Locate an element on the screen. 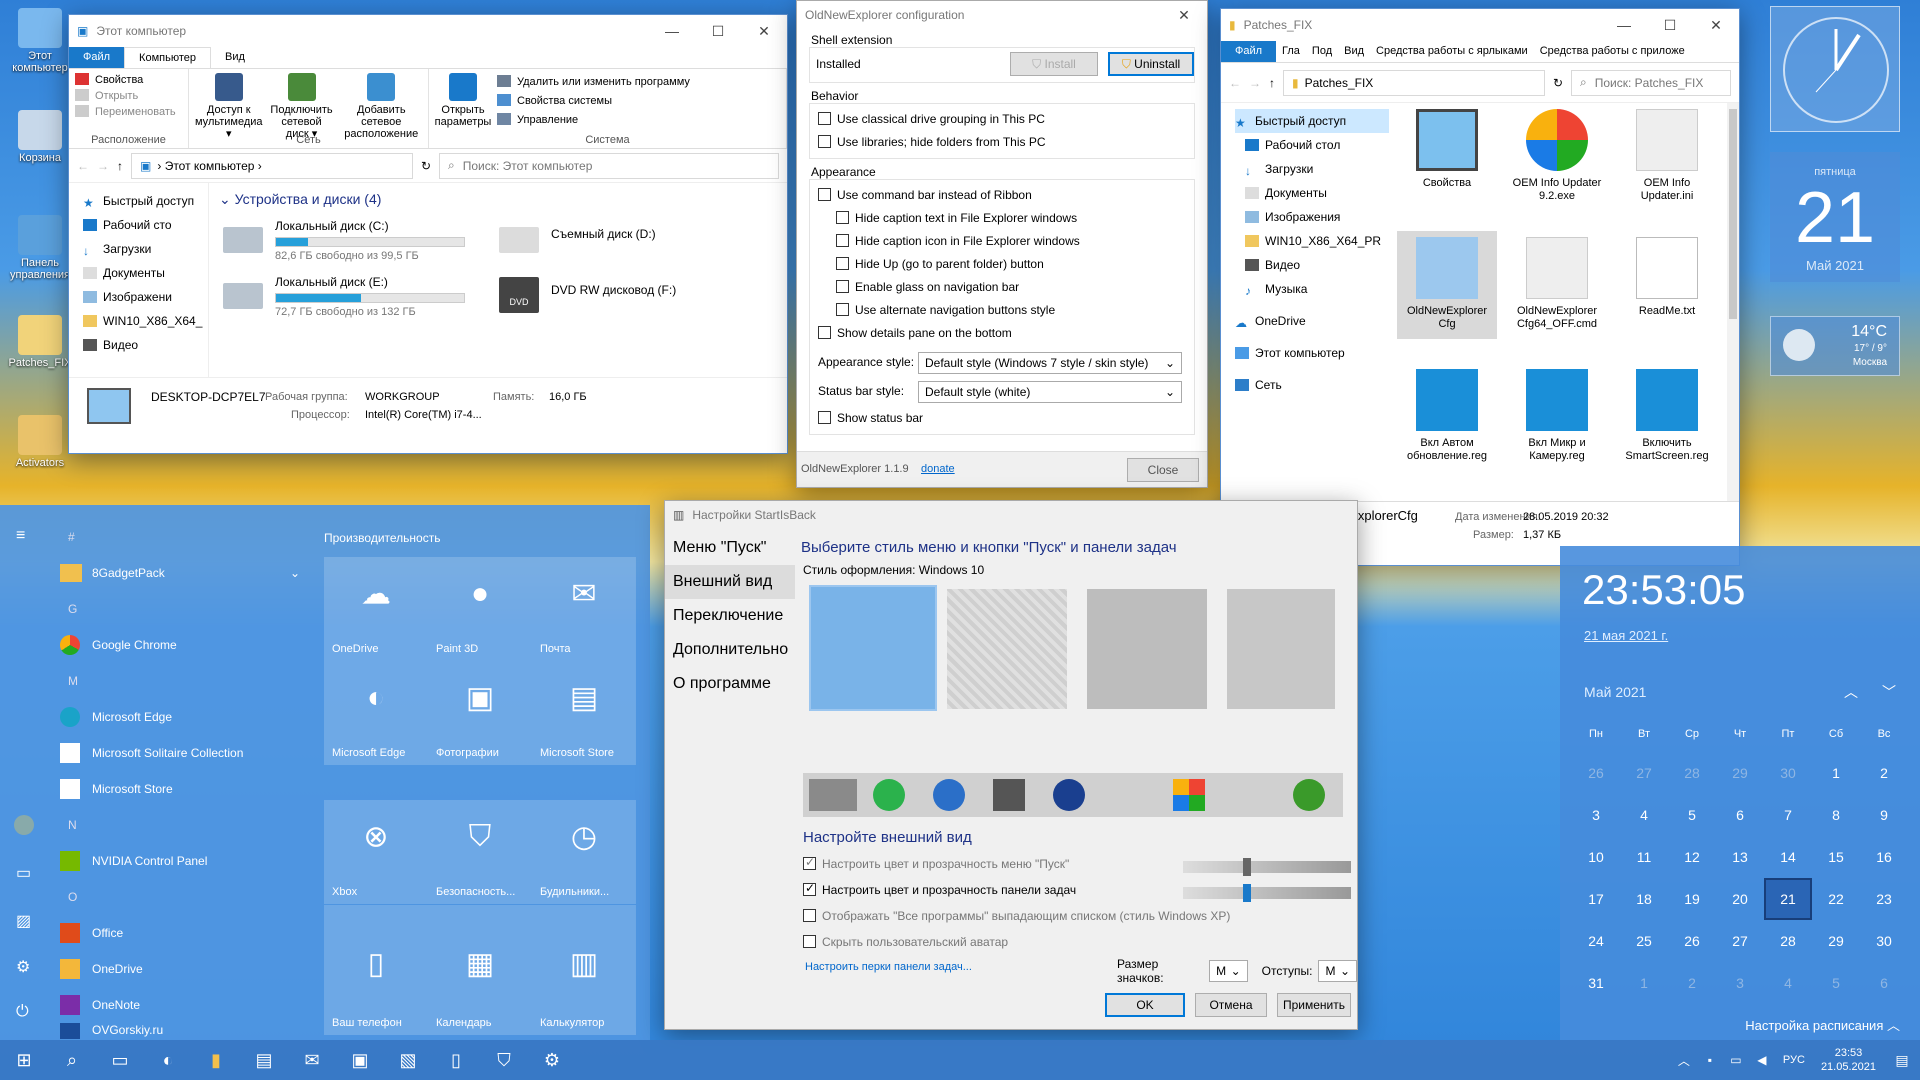 Image resolution: width=1920 pixels, height=1080 pixels. language-indicator: РУС is located at coordinates (1794, 1060).